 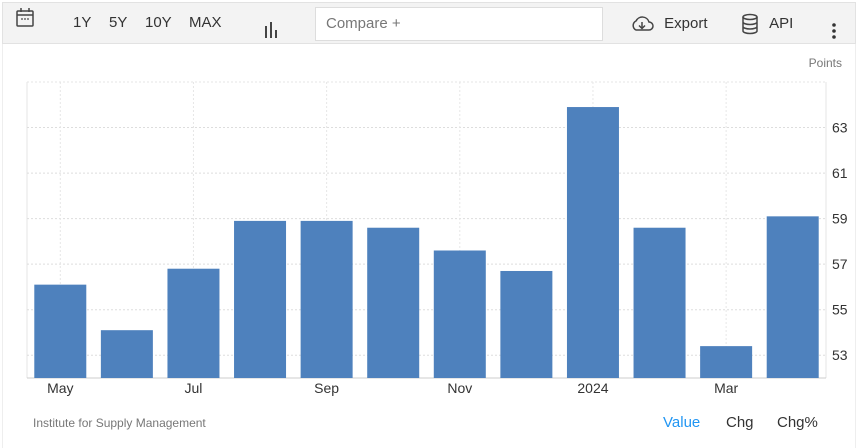 I want to click on bar-aug, so click(x=260, y=299).